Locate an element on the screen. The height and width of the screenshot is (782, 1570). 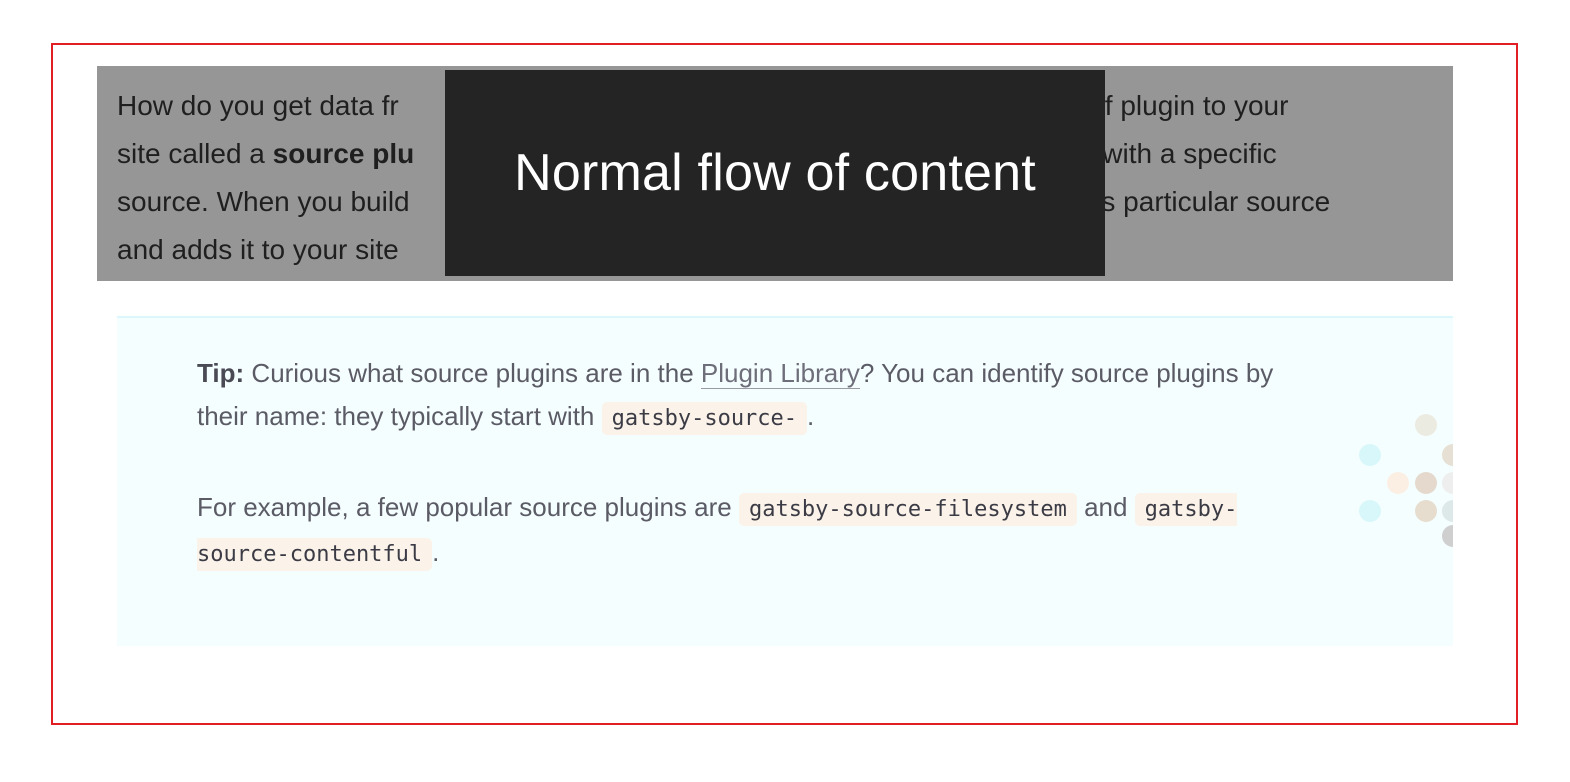
code-gatsby-source: gatsby-source- is located at coordinates (704, 418).